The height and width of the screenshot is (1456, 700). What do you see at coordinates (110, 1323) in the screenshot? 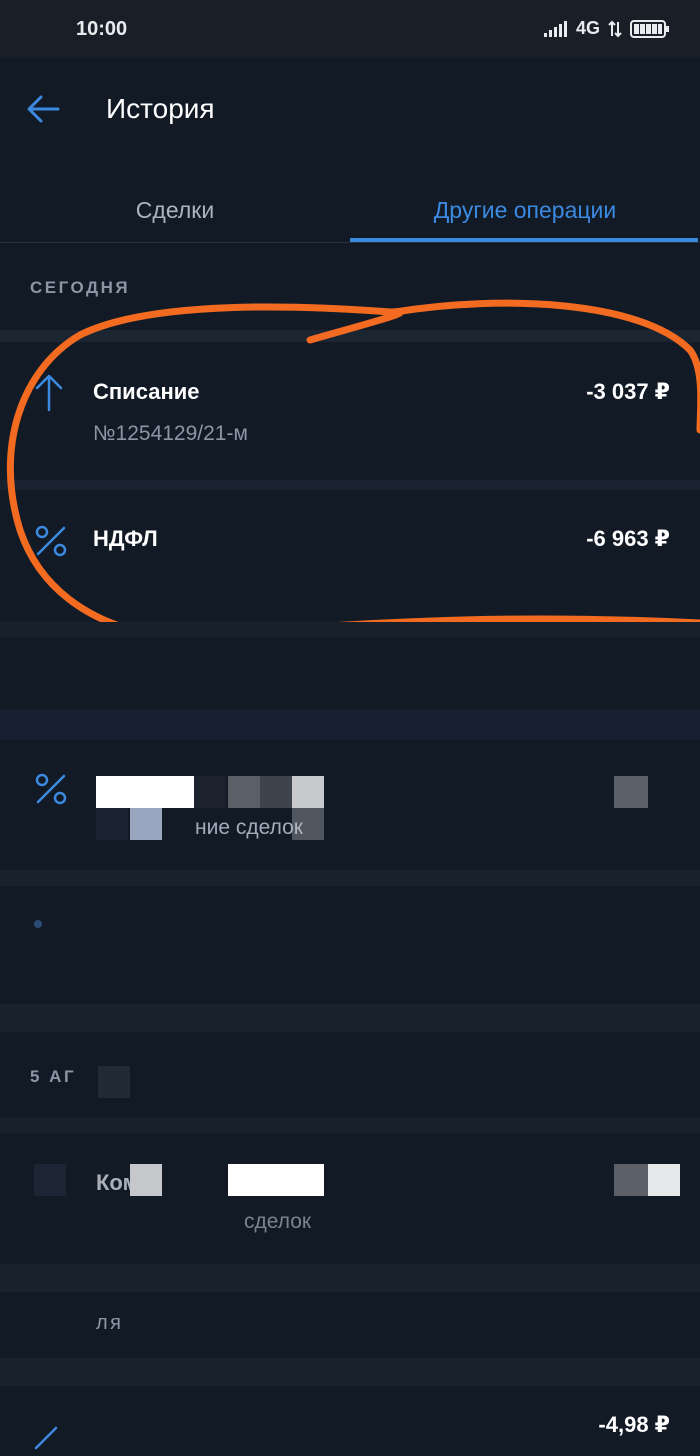
I see `section-header-partial: ля` at bounding box center [110, 1323].